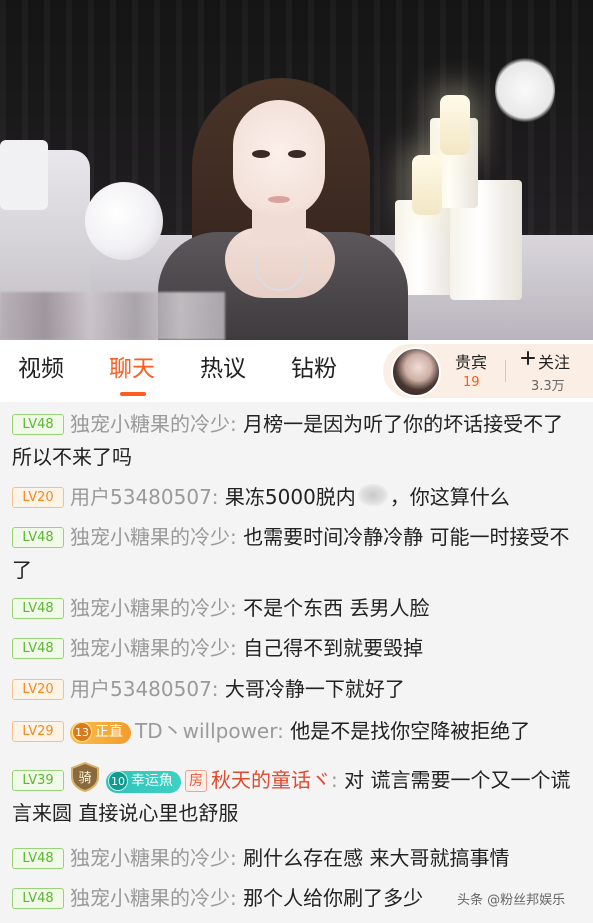  What do you see at coordinates (376, 858) in the screenshot?
I see `chat-text: 刷什么存在感 来大哥就搞事情` at bounding box center [376, 858].